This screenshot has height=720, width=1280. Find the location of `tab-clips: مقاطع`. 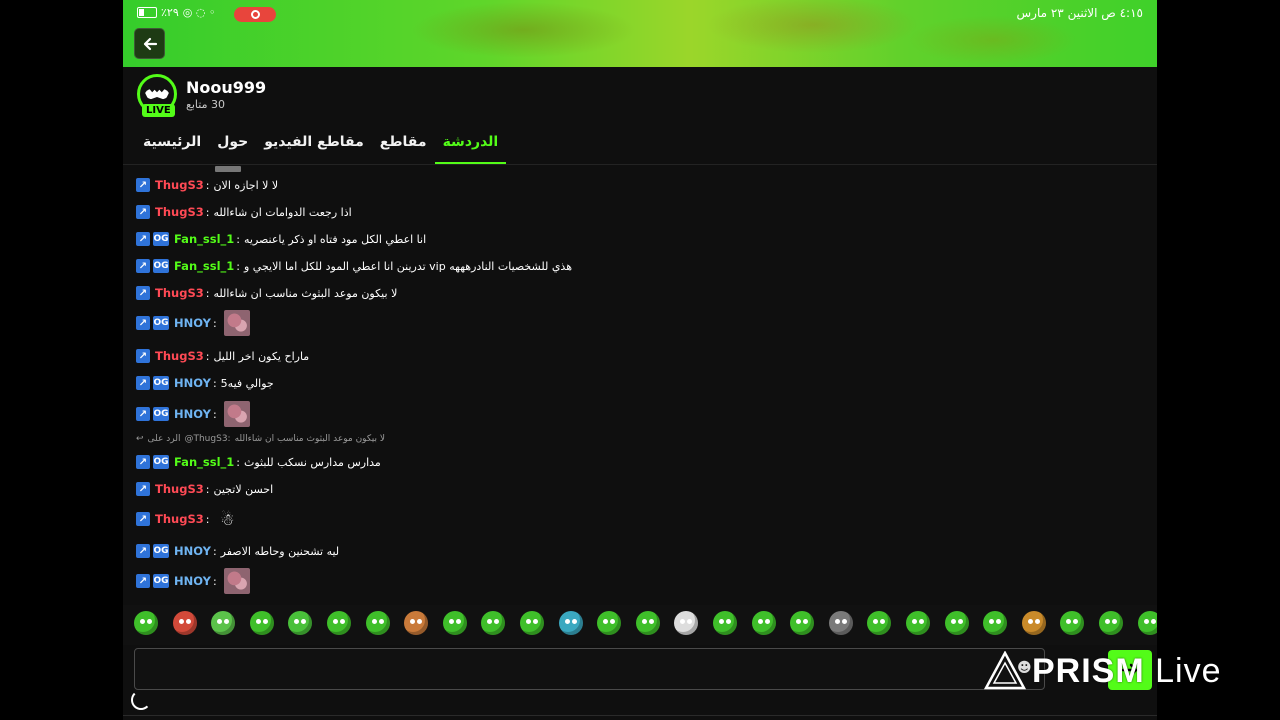

tab-clips: مقاطع is located at coordinates (403, 149).